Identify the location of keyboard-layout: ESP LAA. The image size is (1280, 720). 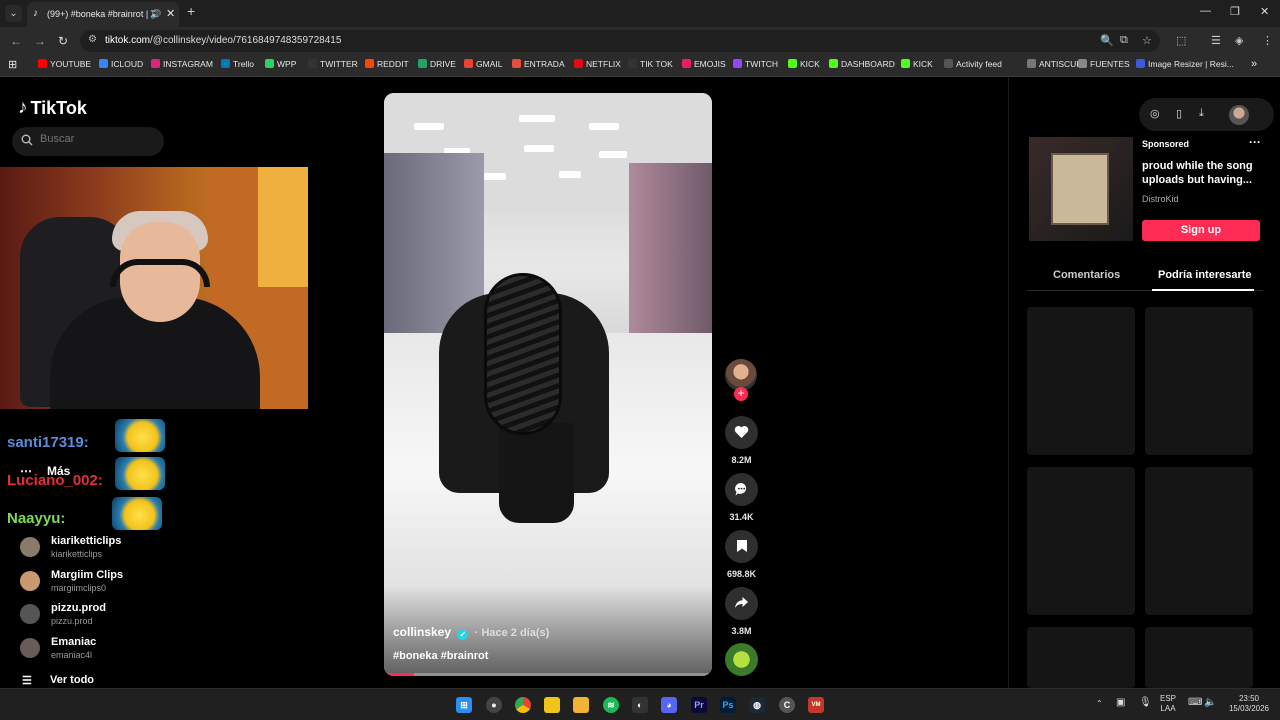
(1168, 704).